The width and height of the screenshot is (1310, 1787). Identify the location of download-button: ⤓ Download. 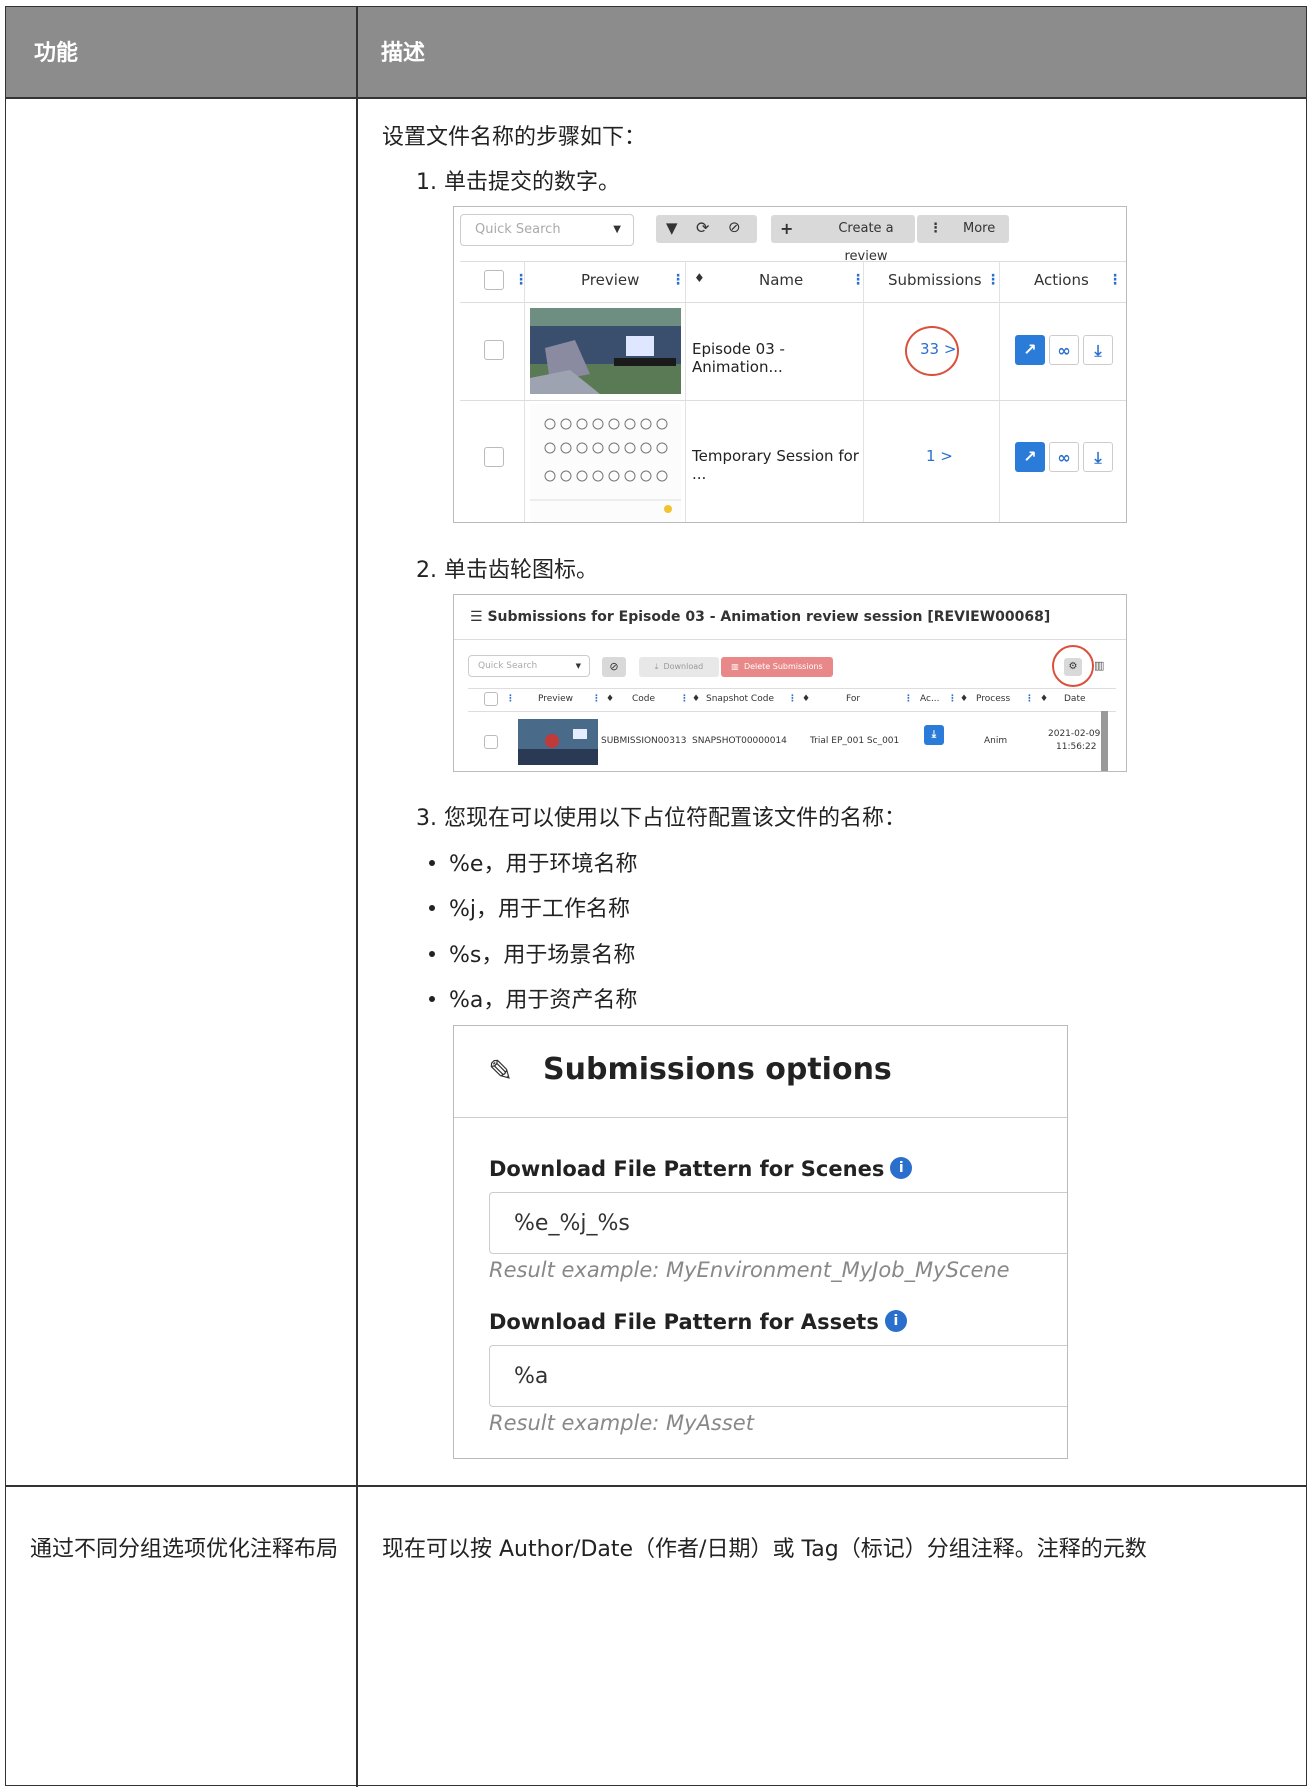
(679, 667).